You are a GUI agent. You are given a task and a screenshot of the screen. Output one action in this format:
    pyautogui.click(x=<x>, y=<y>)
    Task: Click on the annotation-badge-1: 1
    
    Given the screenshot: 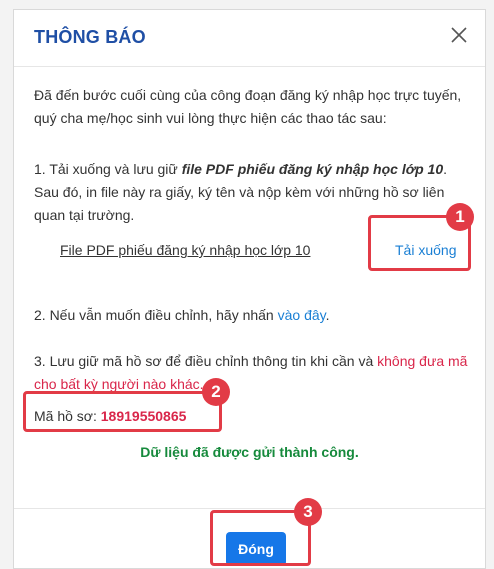 What is the action you would take?
    pyautogui.click(x=460, y=217)
    